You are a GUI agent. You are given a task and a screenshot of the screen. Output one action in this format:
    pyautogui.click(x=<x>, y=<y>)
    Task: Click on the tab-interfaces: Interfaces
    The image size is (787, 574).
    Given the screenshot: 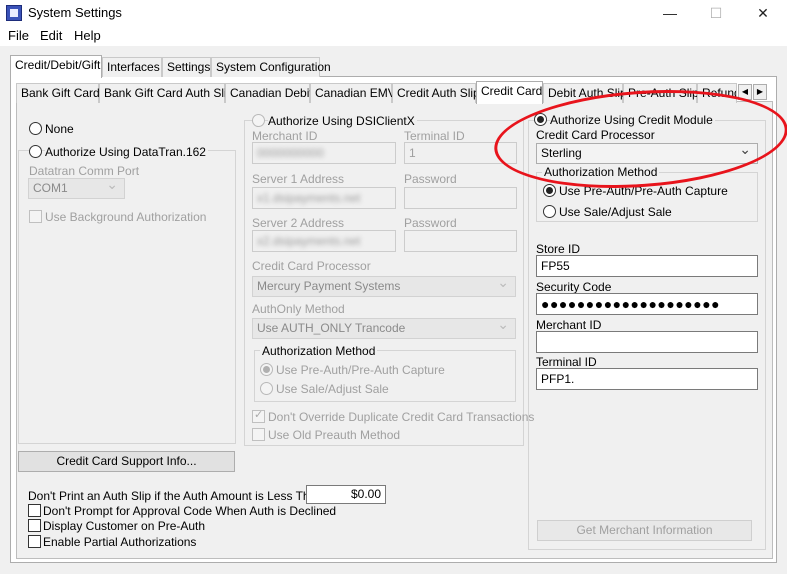 What is the action you would take?
    pyautogui.click(x=132, y=67)
    